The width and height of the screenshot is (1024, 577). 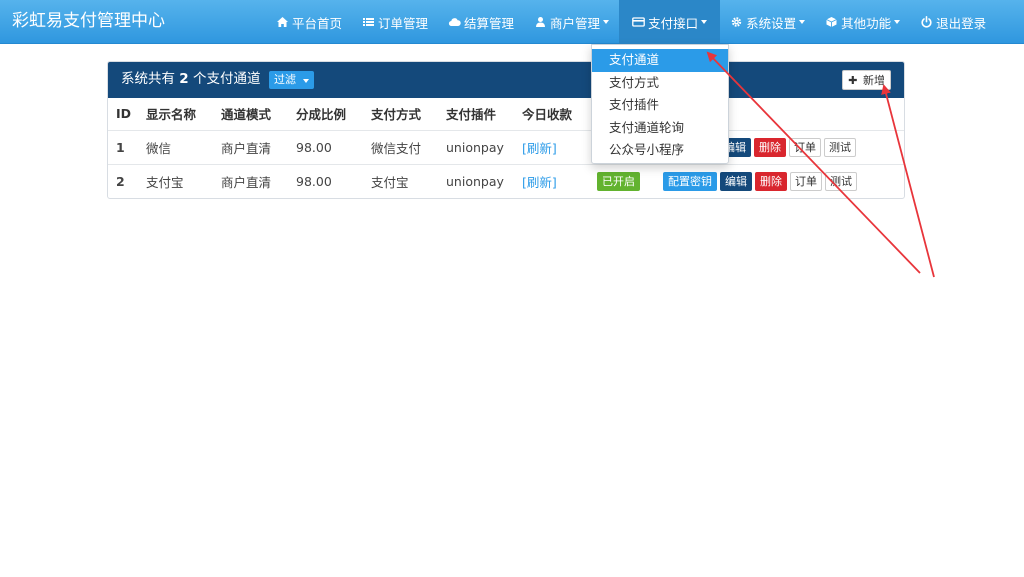 I want to click on credit-card-icon, so click(x=638, y=22).